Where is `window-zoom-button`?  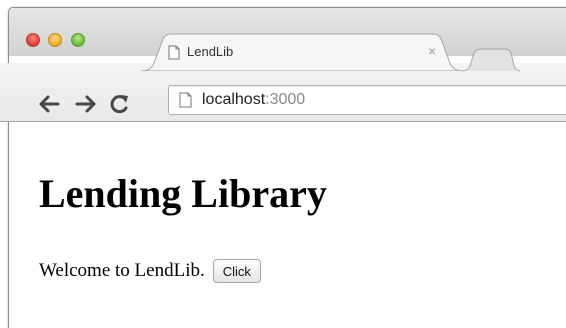 window-zoom-button is located at coordinates (78, 40).